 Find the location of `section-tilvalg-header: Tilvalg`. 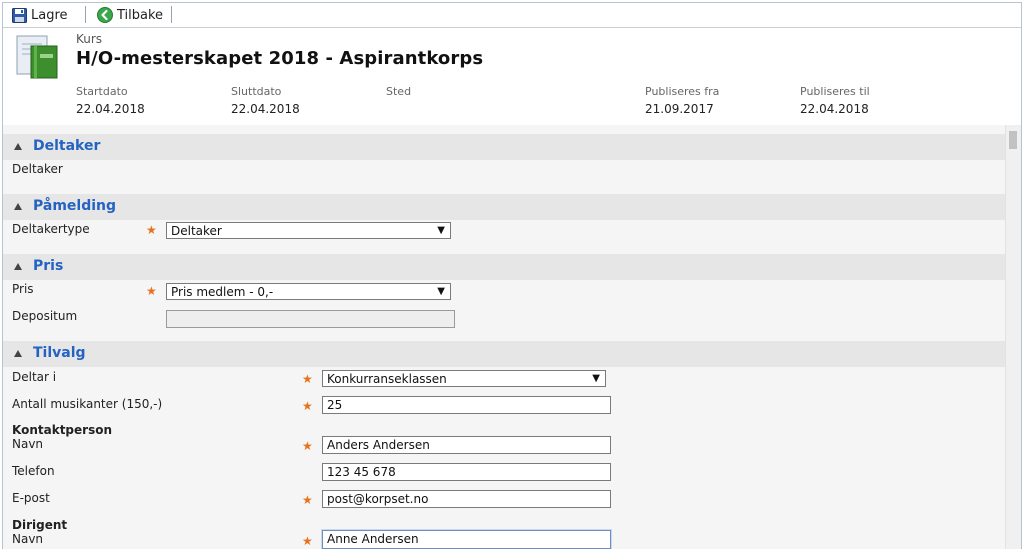

section-tilvalg-header: Tilvalg is located at coordinates (504, 354).